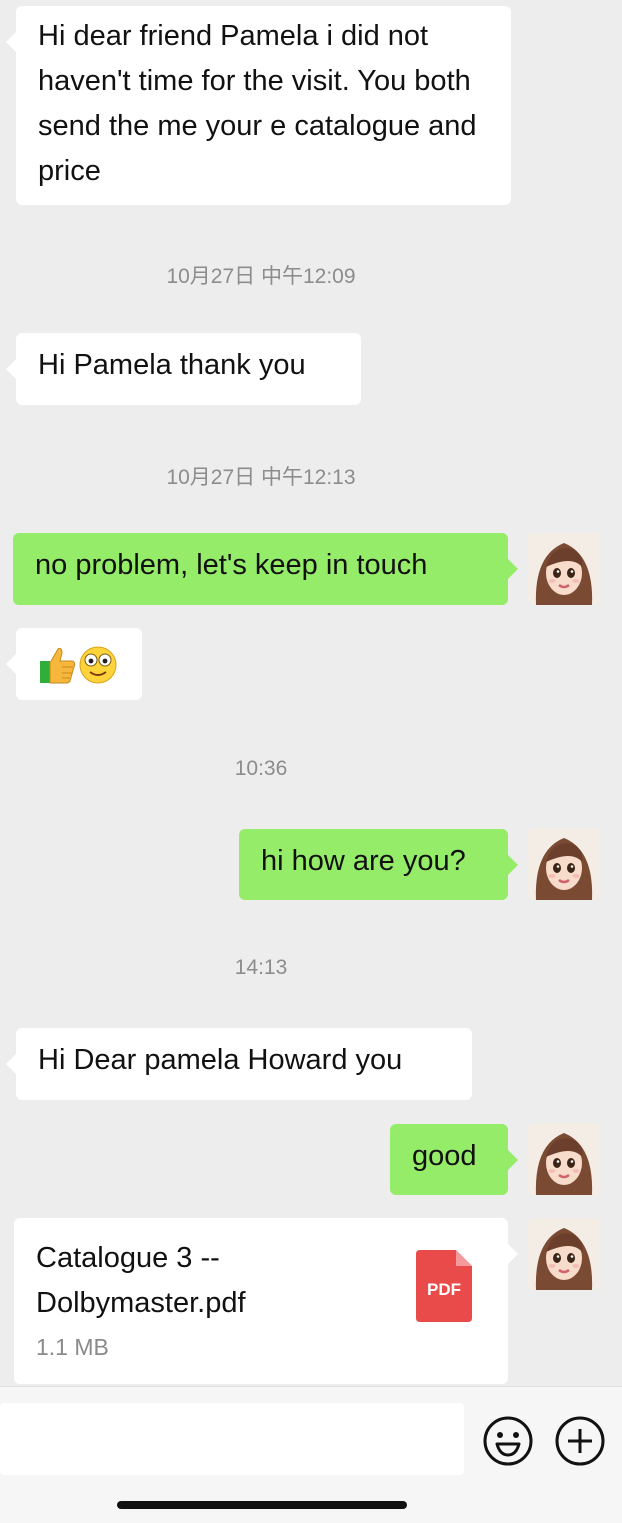  I want to click on message-bubble-incoming, so click(74, 664).